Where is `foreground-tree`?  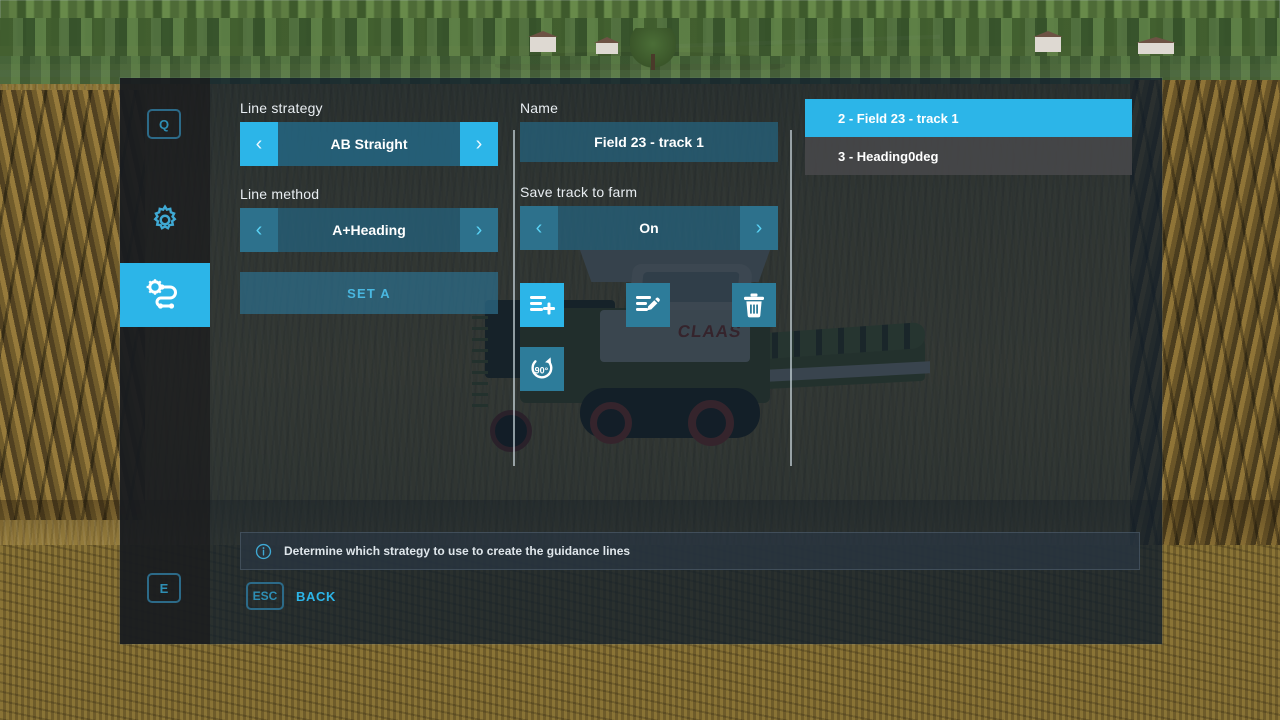
foreground-tree is located at coordinates (653, 49).